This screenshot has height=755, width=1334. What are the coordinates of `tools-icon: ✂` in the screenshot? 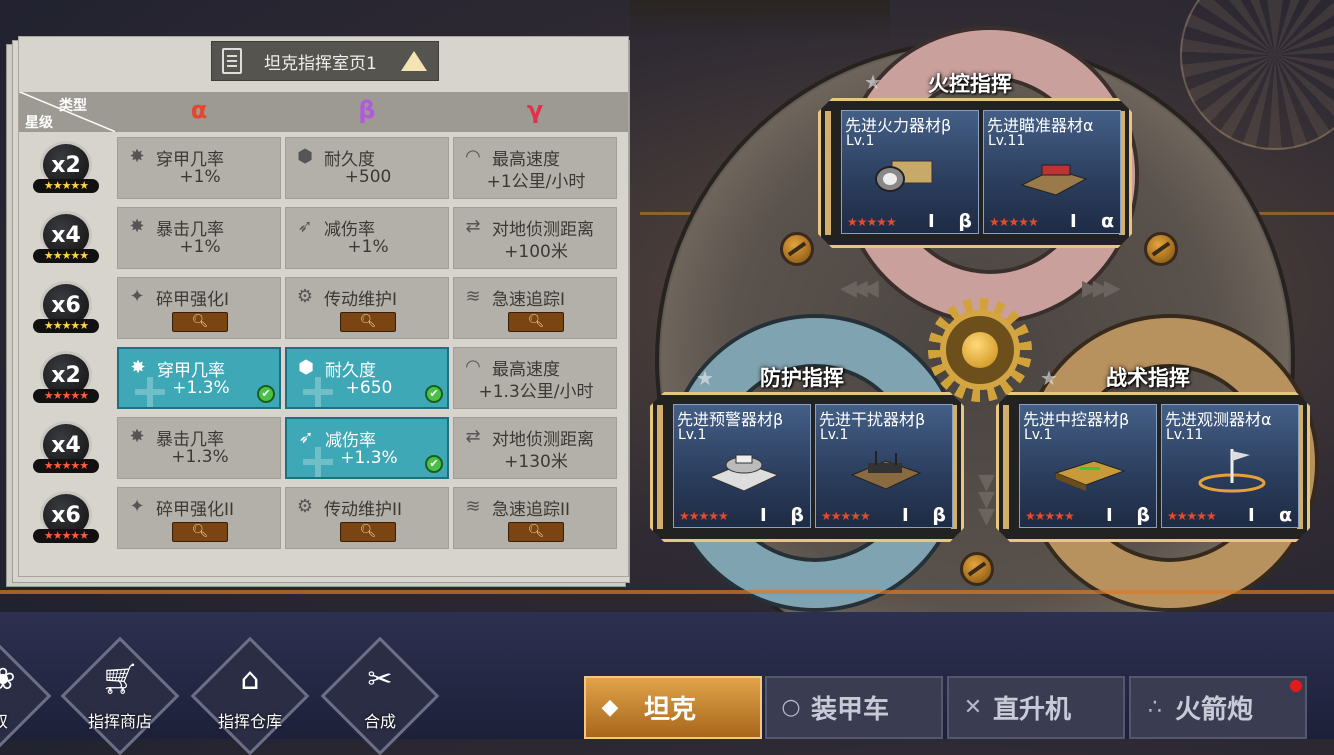 It's located at (380, 679).